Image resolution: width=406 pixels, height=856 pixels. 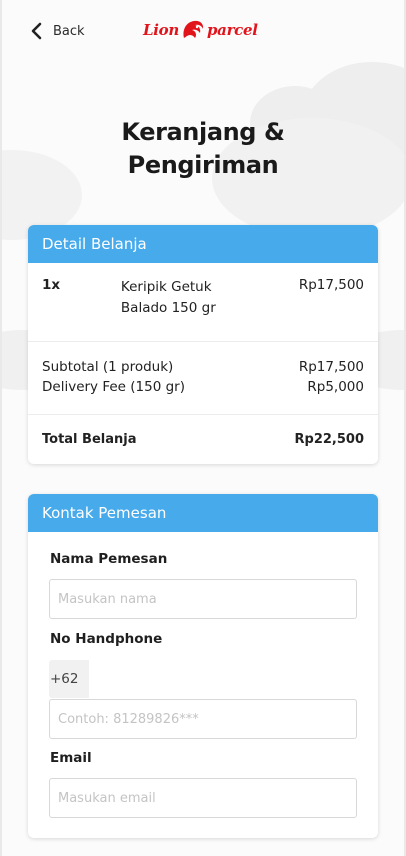 I want to click on order-item-row: 1x Keripik Getuk Balado 150 gr Rp17,500, so click(x=203, y=302).